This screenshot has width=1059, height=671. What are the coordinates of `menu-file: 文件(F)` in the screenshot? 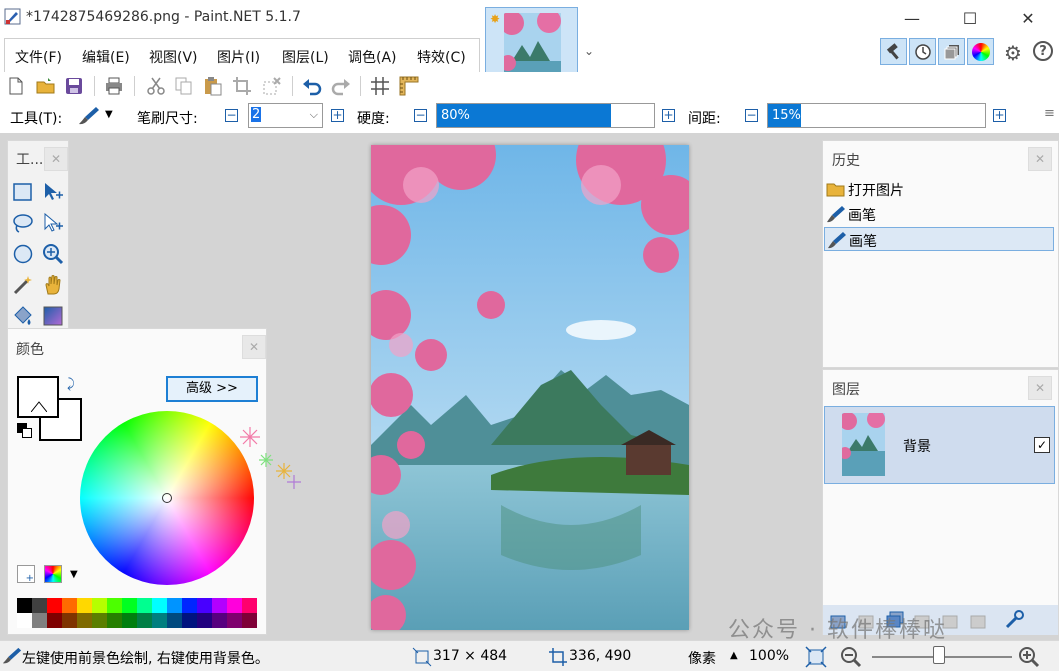 It's located at (38, 57).